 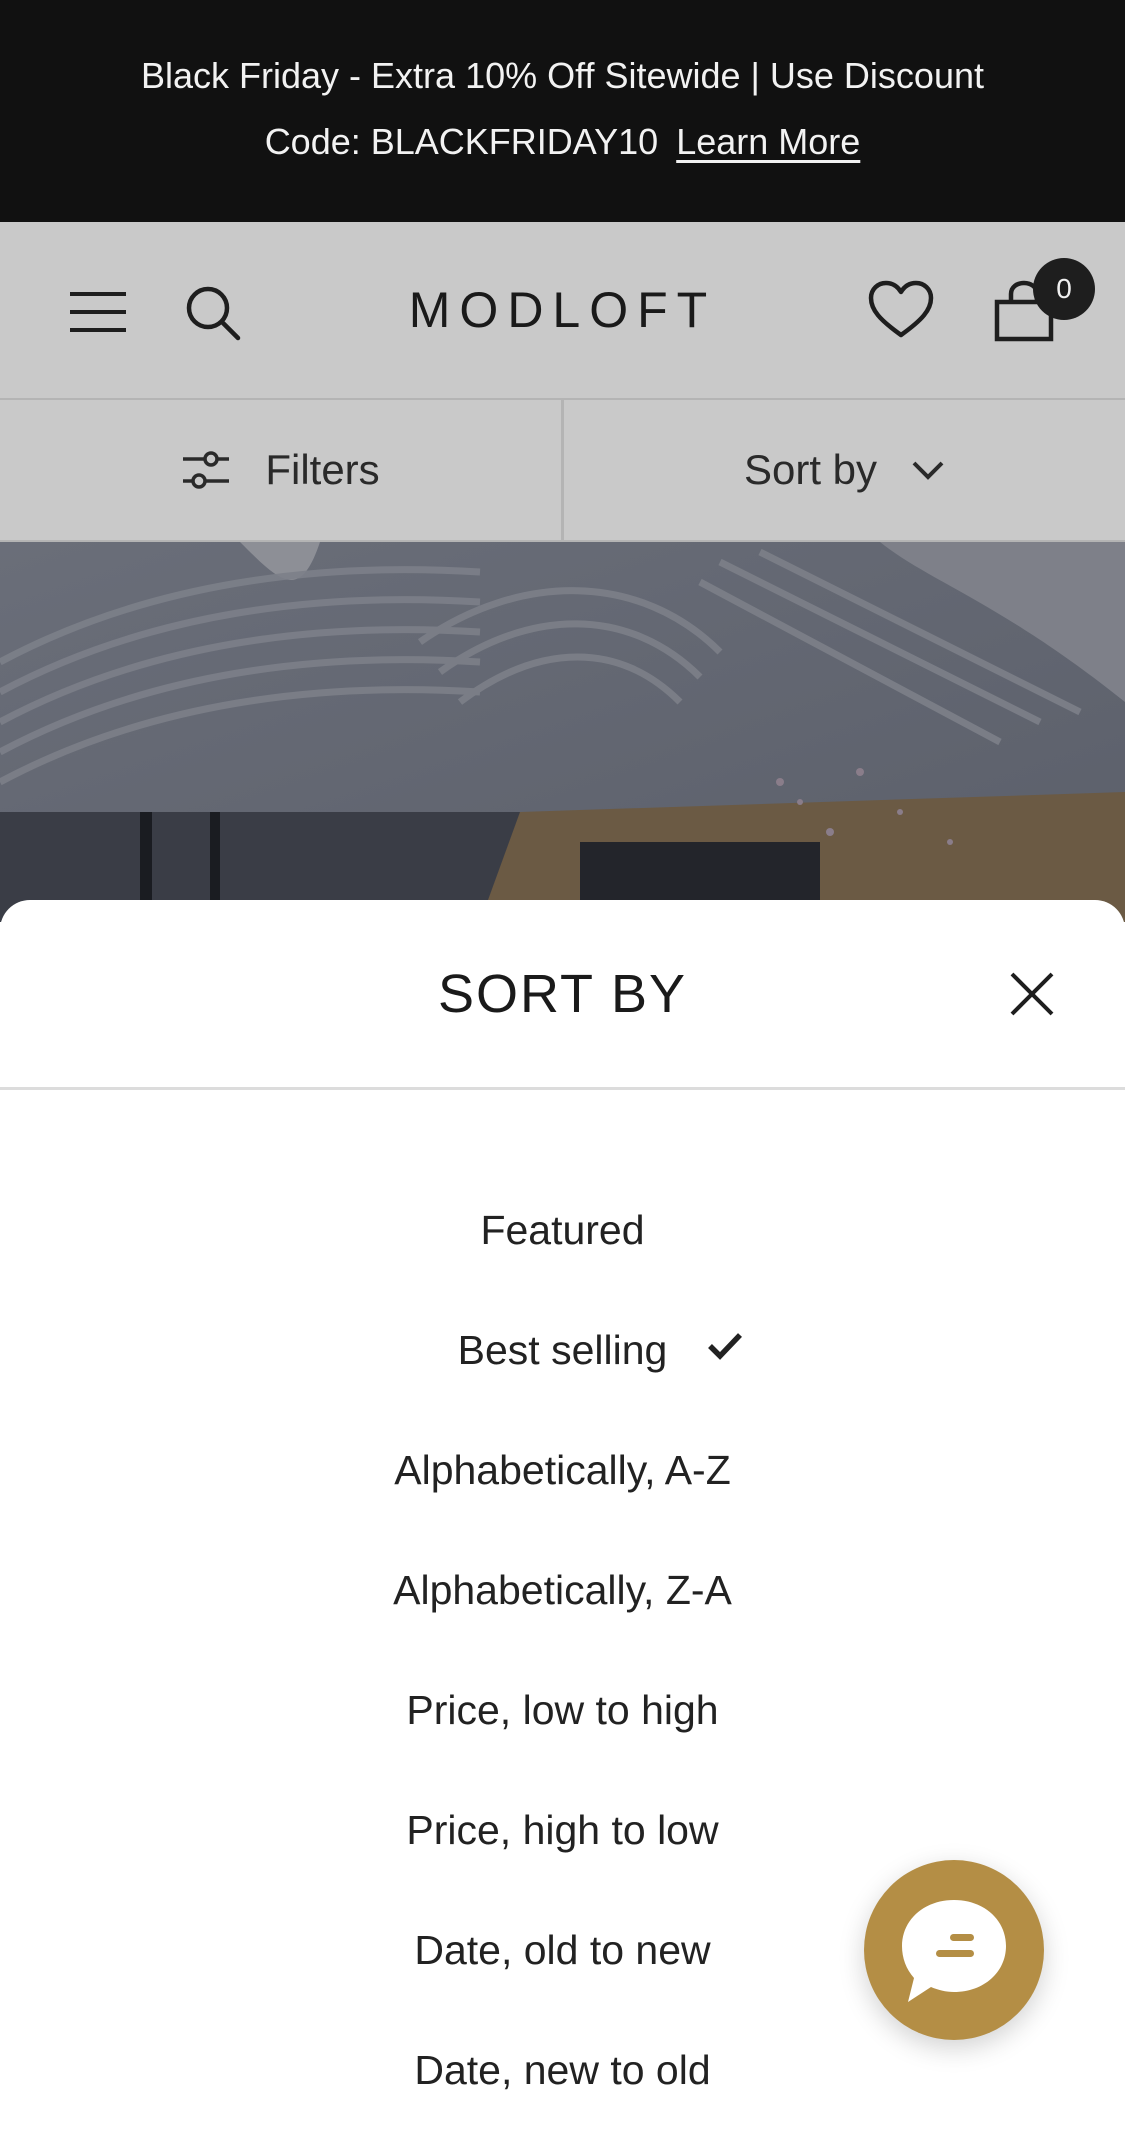 I want to click on sort-option-label: Date, new to old, so click(x=562, y=2069).